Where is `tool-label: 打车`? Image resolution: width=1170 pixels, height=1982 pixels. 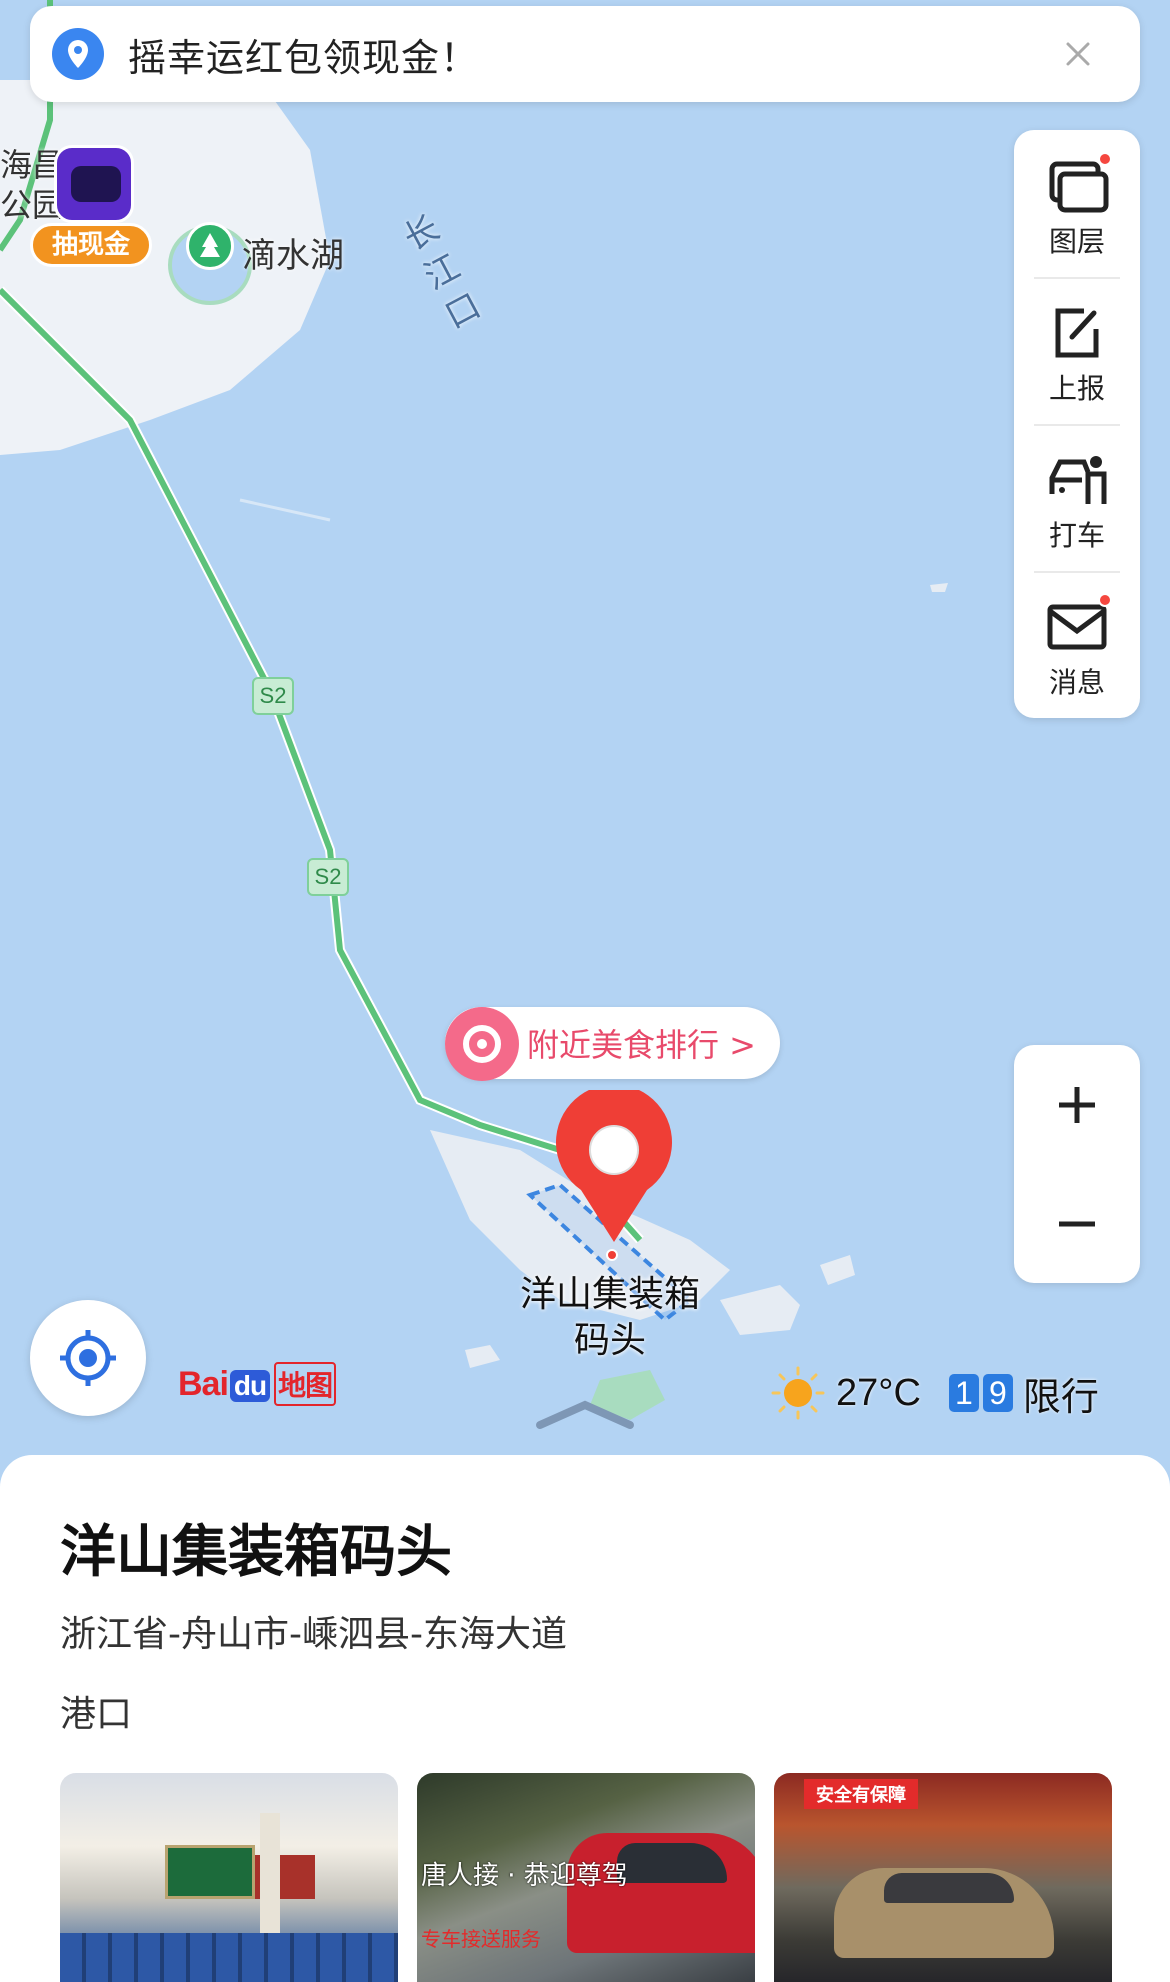
tool-label: 打车 is located at coordinates (1076, 535).